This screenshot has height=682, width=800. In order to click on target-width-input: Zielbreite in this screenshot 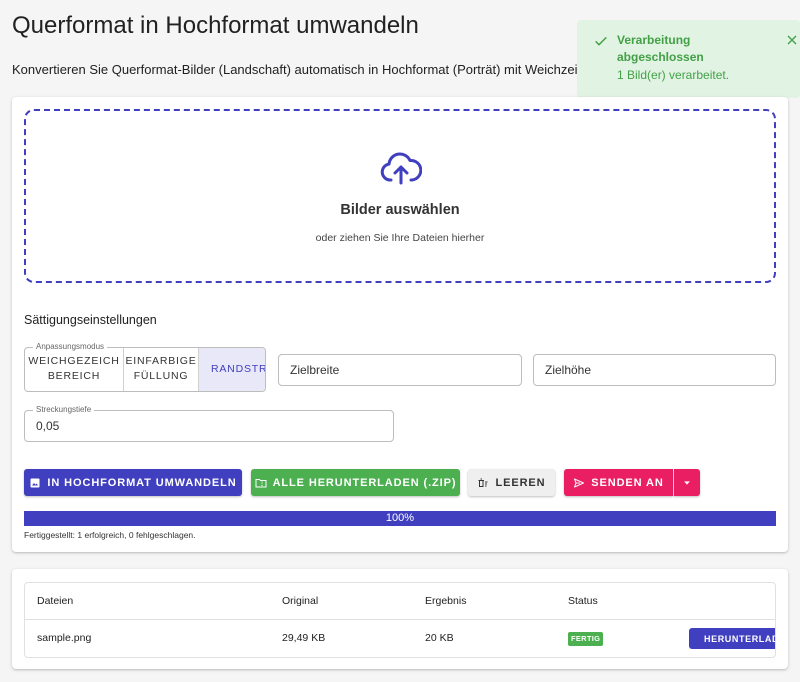, I will do `click(400, 370)`.